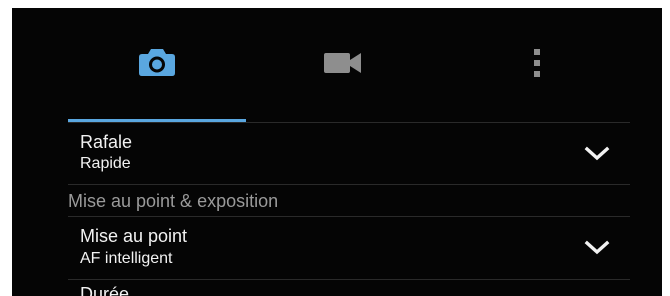  What do you see at coordinates (106, 142) in the screenshot?
I see `setting-title-burst: Rafale` at bounding box center [106, 142].